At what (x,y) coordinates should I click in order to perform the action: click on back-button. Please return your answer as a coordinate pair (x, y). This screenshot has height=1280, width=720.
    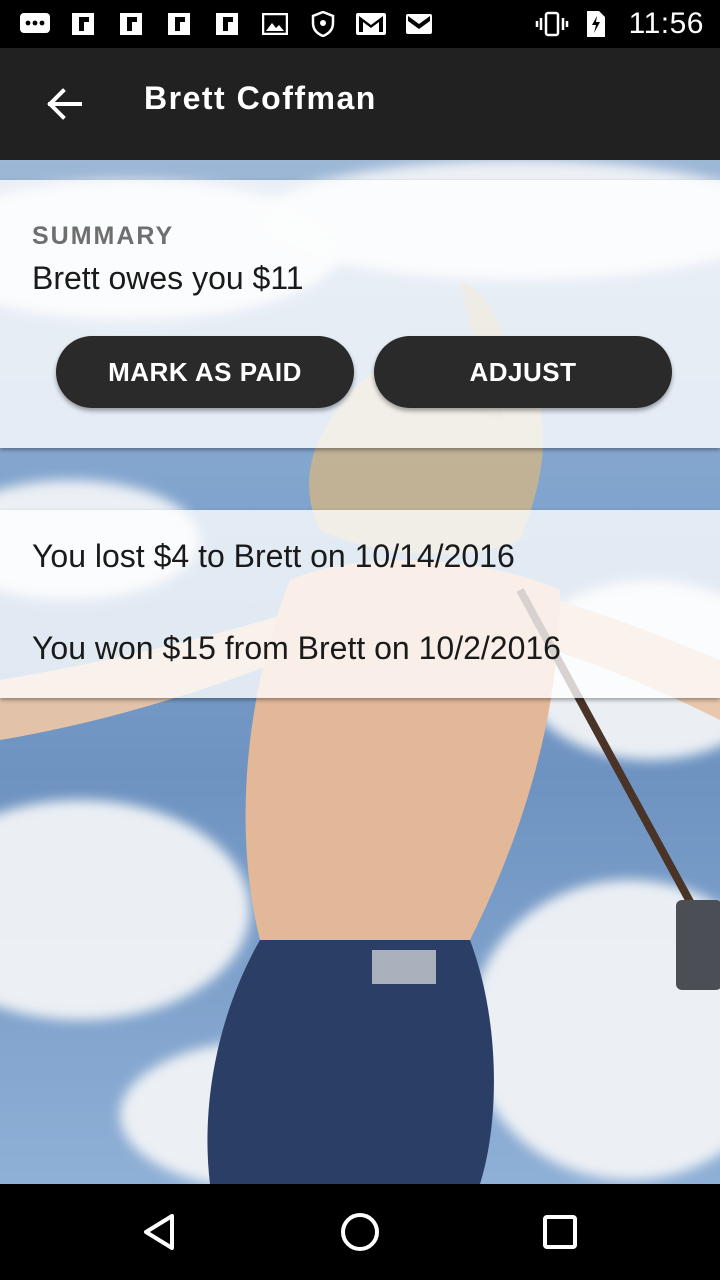
    Looking at the image, I should click on (64, 104).